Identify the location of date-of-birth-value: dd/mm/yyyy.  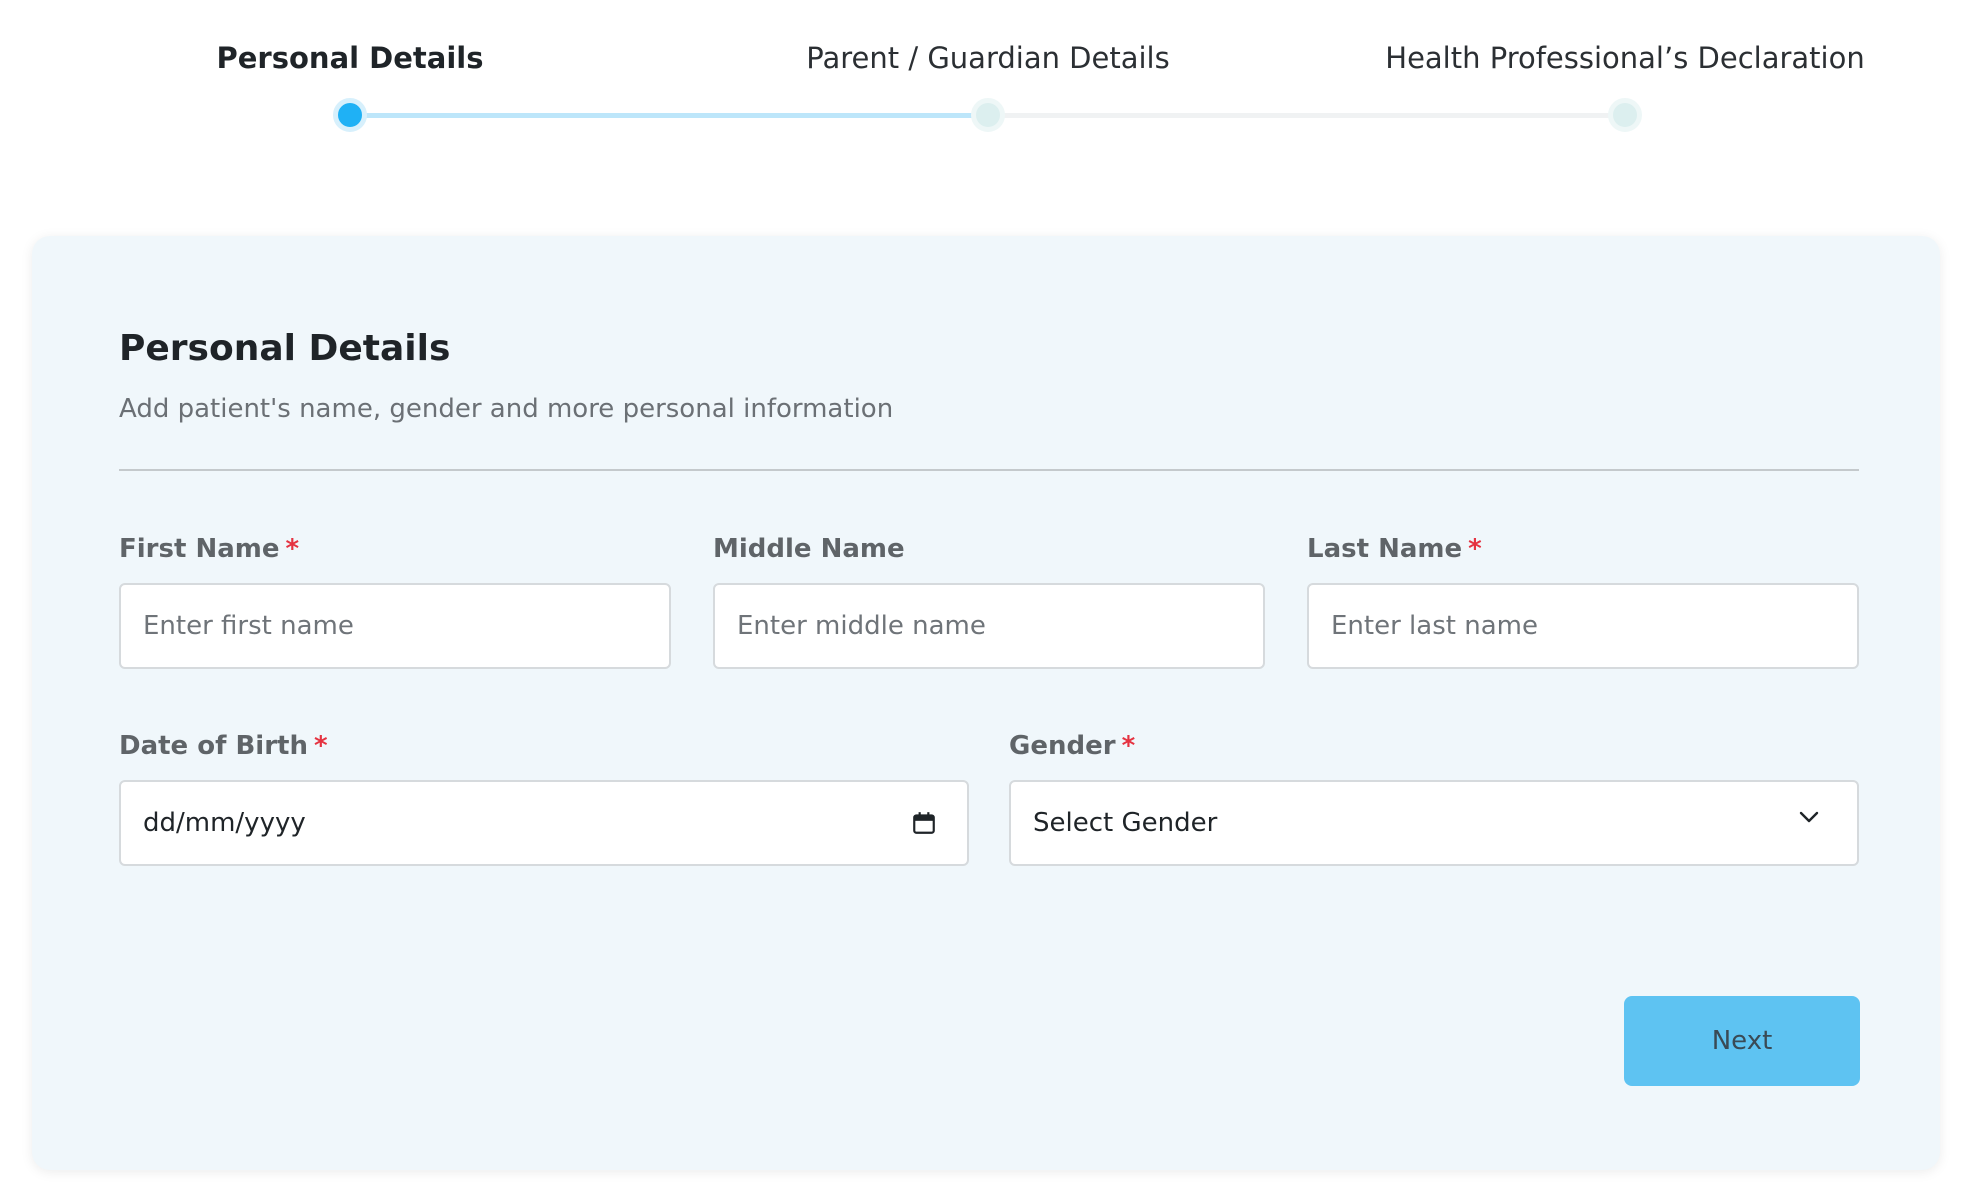
(224, 823).